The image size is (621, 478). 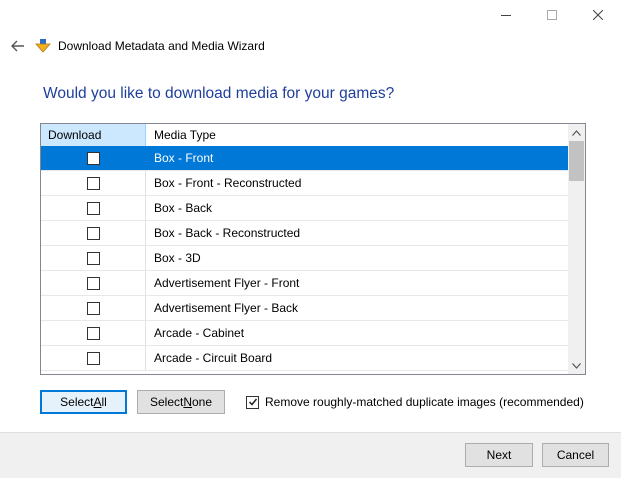 I want to click on media-type-cell: Arcade - Cabinet, so click(x=199, y=333).